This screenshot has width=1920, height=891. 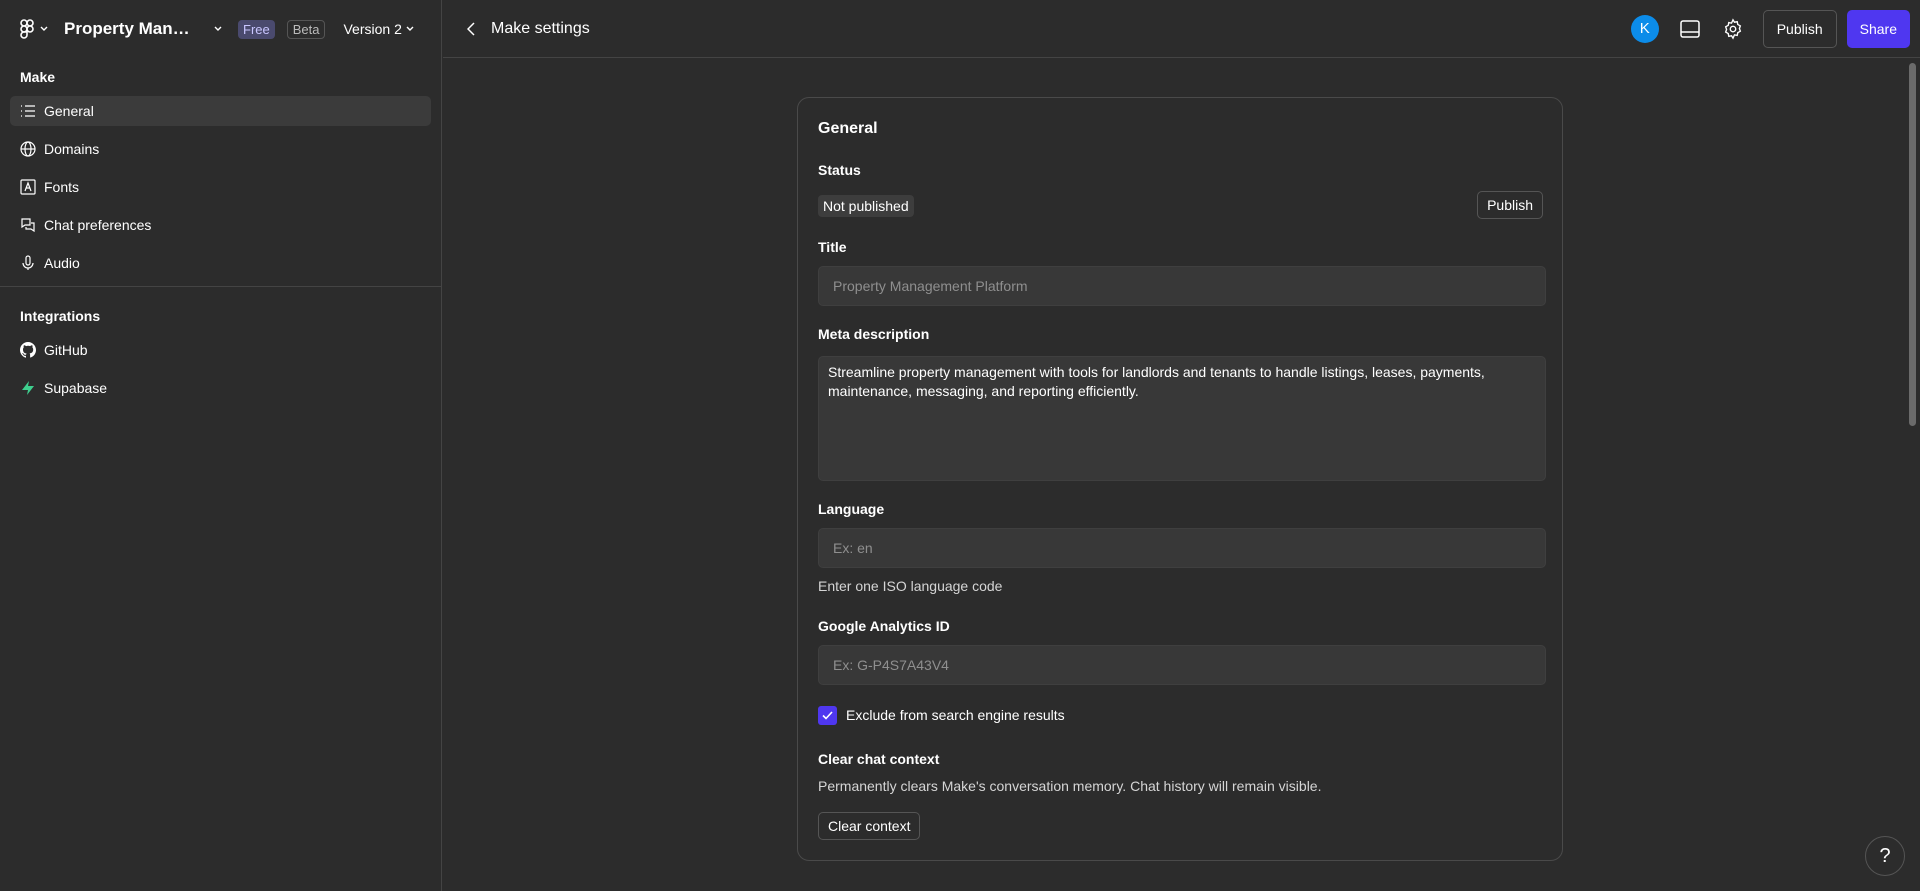 I want to click on clear-chat-context-title: Clear chat context, so click(x=879, y=759).